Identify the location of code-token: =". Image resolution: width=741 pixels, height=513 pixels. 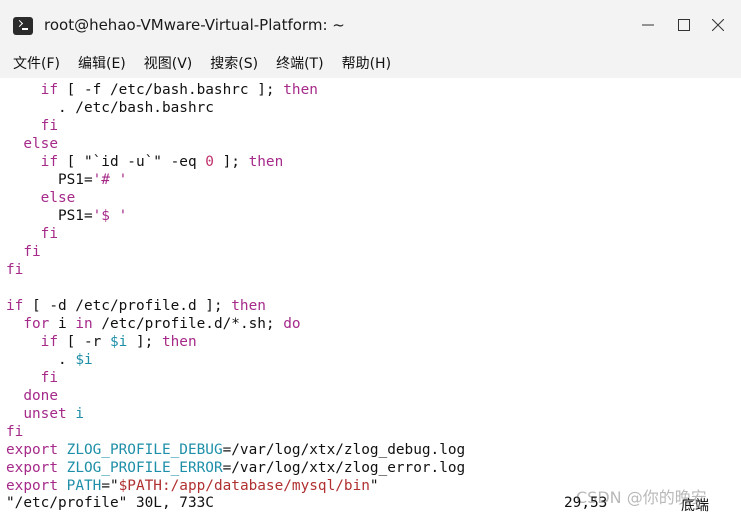
(110, 486).